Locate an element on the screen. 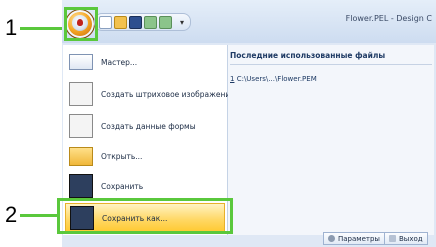  menu-item-create-shape-data: Создать данные формы is located at coordinates (145, 126).